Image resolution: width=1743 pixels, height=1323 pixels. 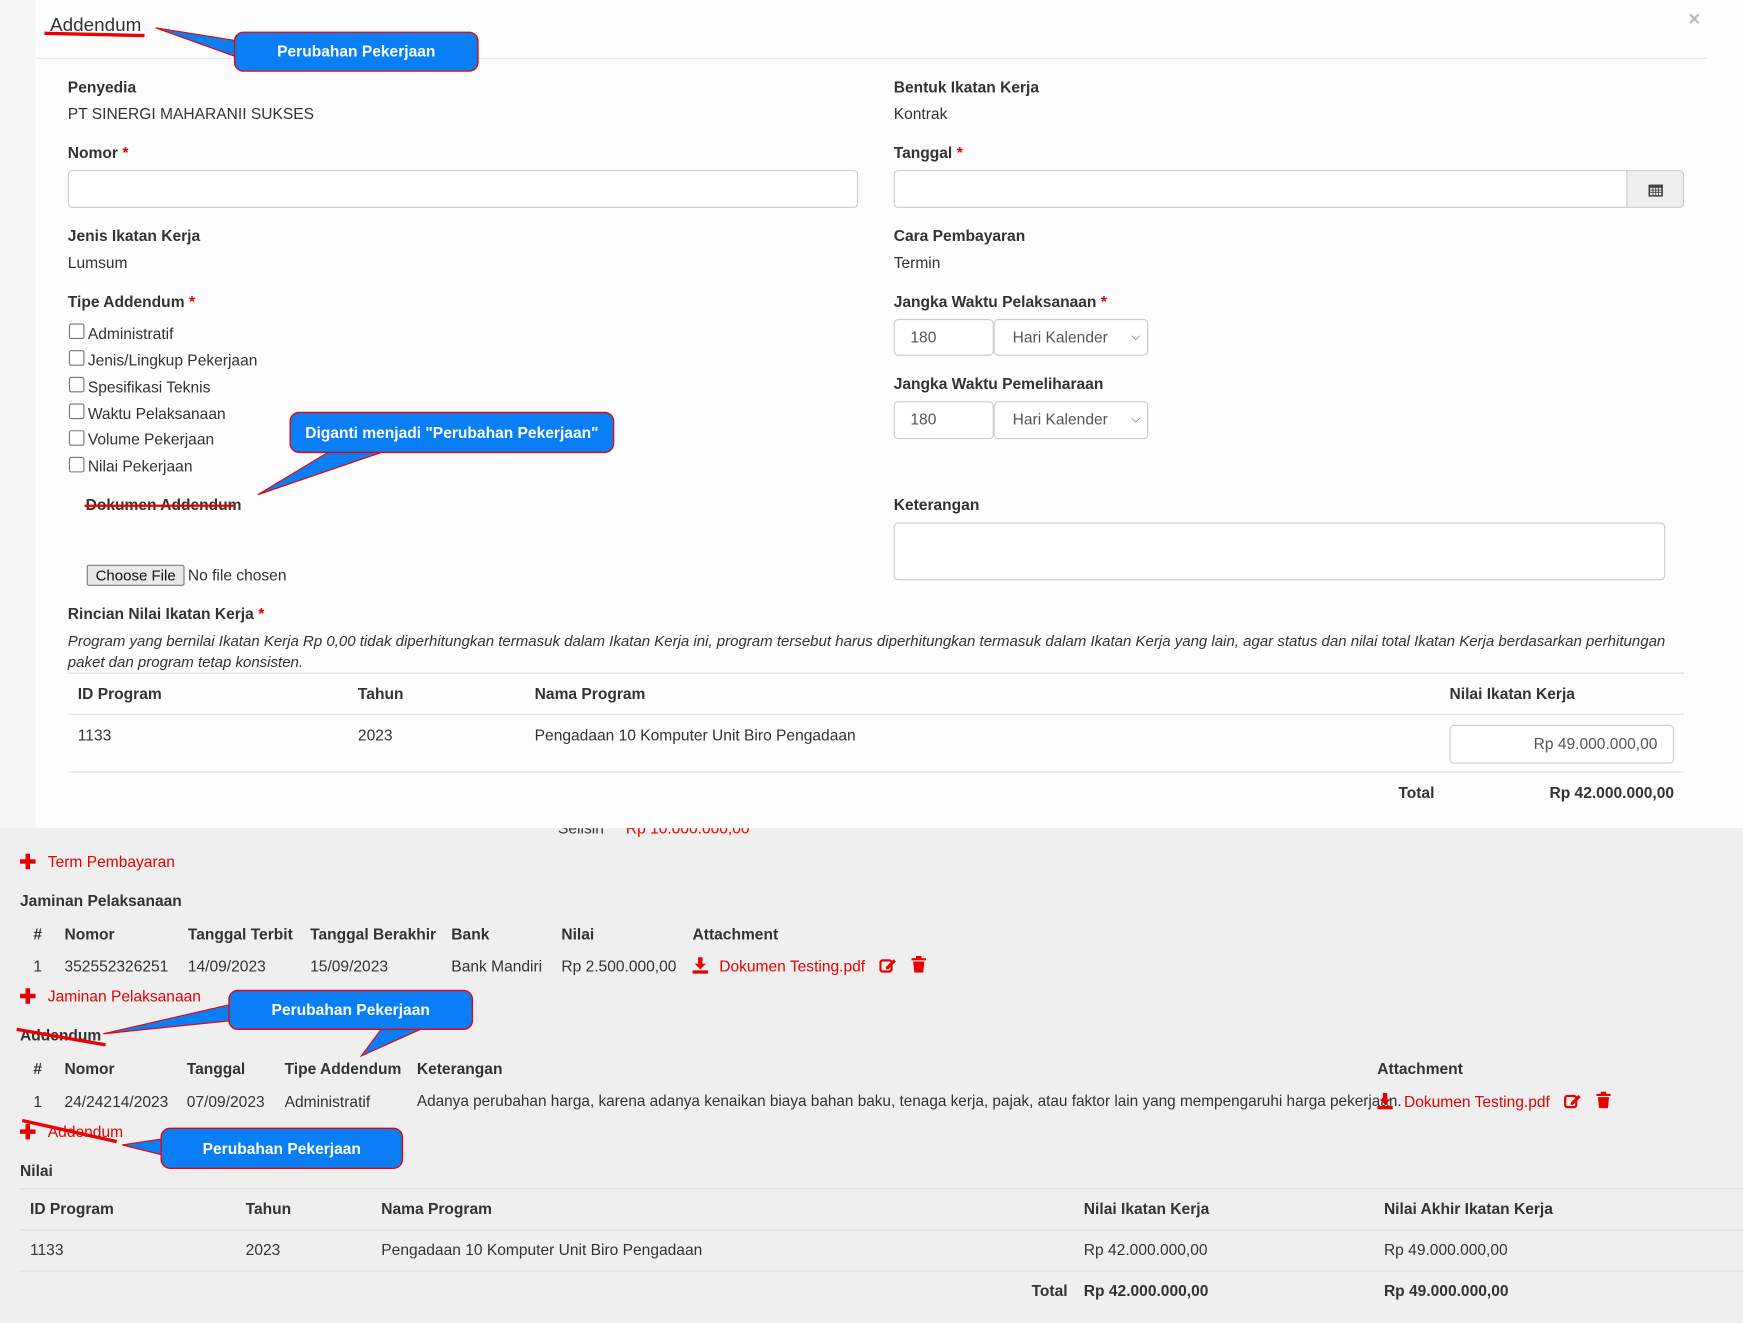 I want to click on pelaksanaan-unit-select: Hari Kalender ⌵, so click(x=1071, y=337).